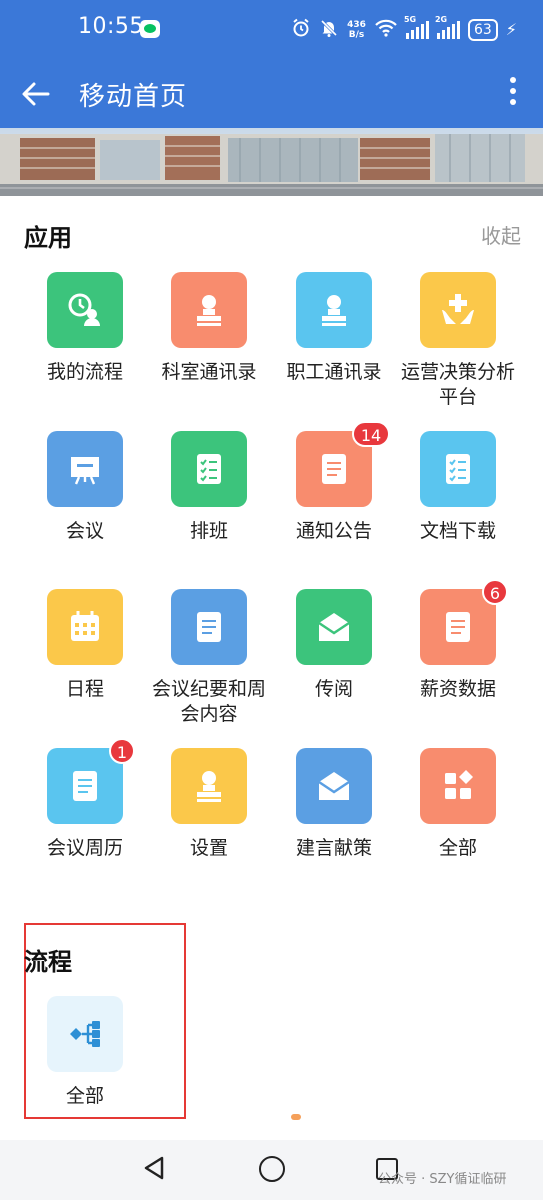 The width and height of the screenshot is (543, 1200). I want to click on process-all: 全部, so click(85, 1052).